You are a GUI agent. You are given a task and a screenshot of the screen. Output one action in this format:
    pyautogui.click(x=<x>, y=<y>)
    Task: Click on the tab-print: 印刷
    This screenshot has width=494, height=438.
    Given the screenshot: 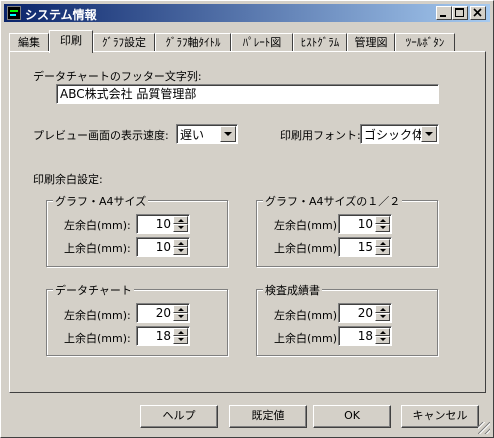 What is the action you would take?
    pyautogui.click(x=71, y=41)
    